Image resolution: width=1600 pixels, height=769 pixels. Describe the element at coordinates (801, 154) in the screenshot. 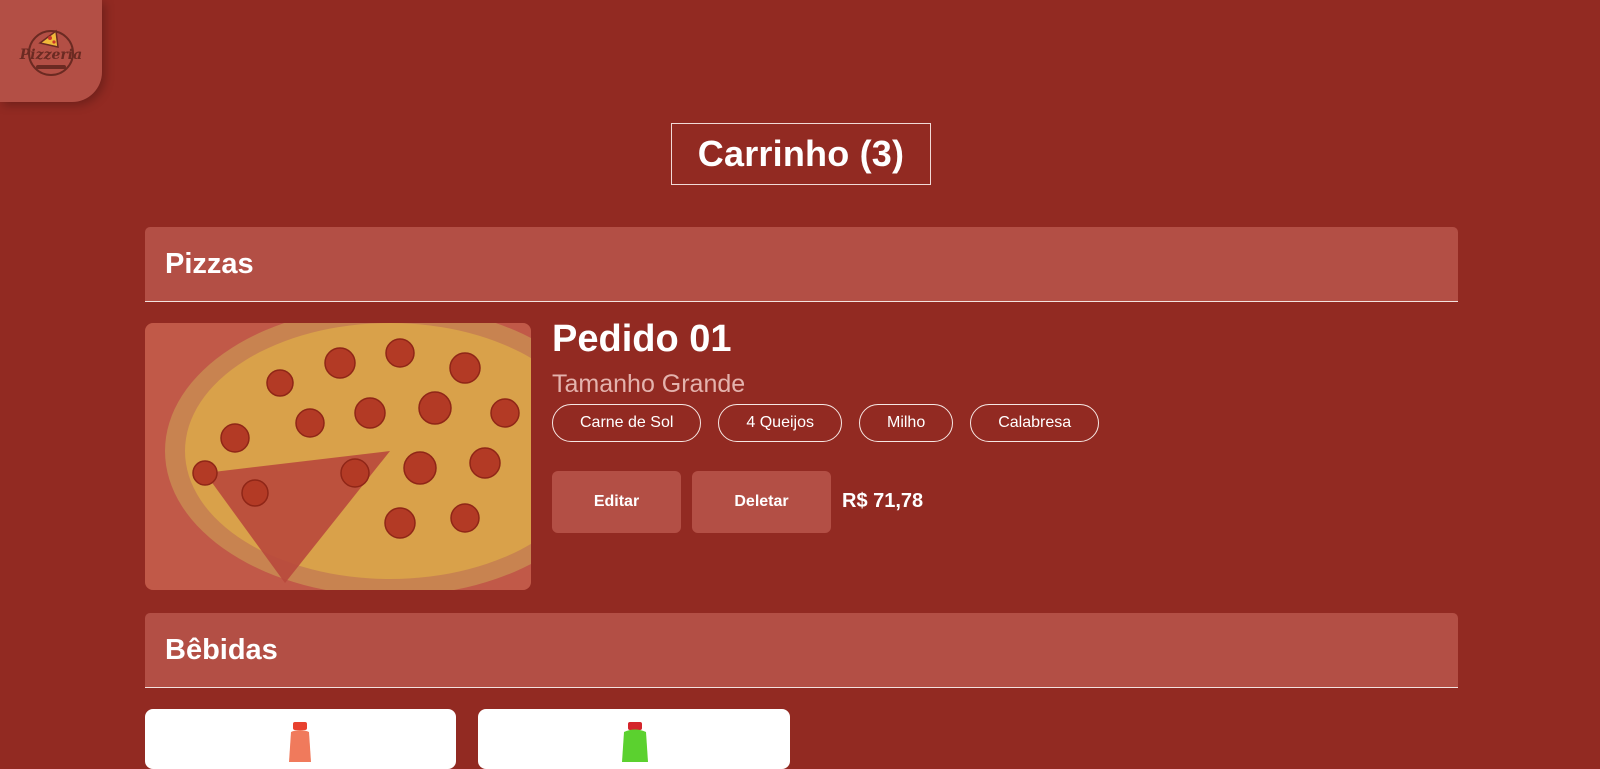

I see `cart-title: Carrinho (3)` at that location.